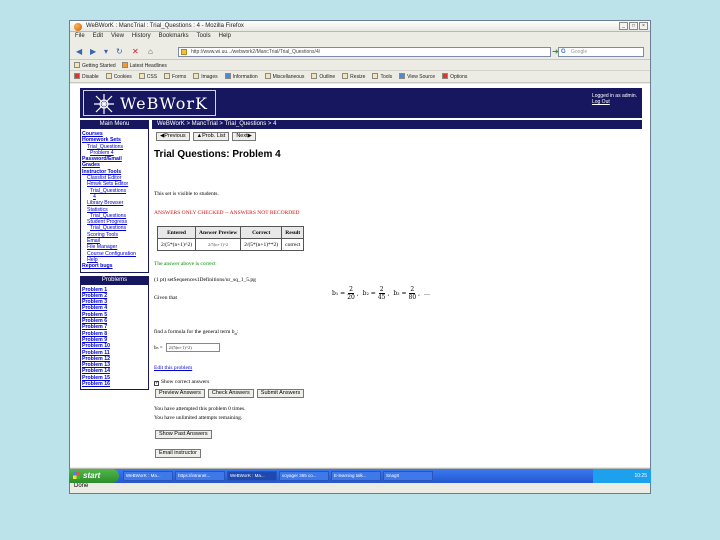  I want to click on close-icon: ×, so click(643, 26).